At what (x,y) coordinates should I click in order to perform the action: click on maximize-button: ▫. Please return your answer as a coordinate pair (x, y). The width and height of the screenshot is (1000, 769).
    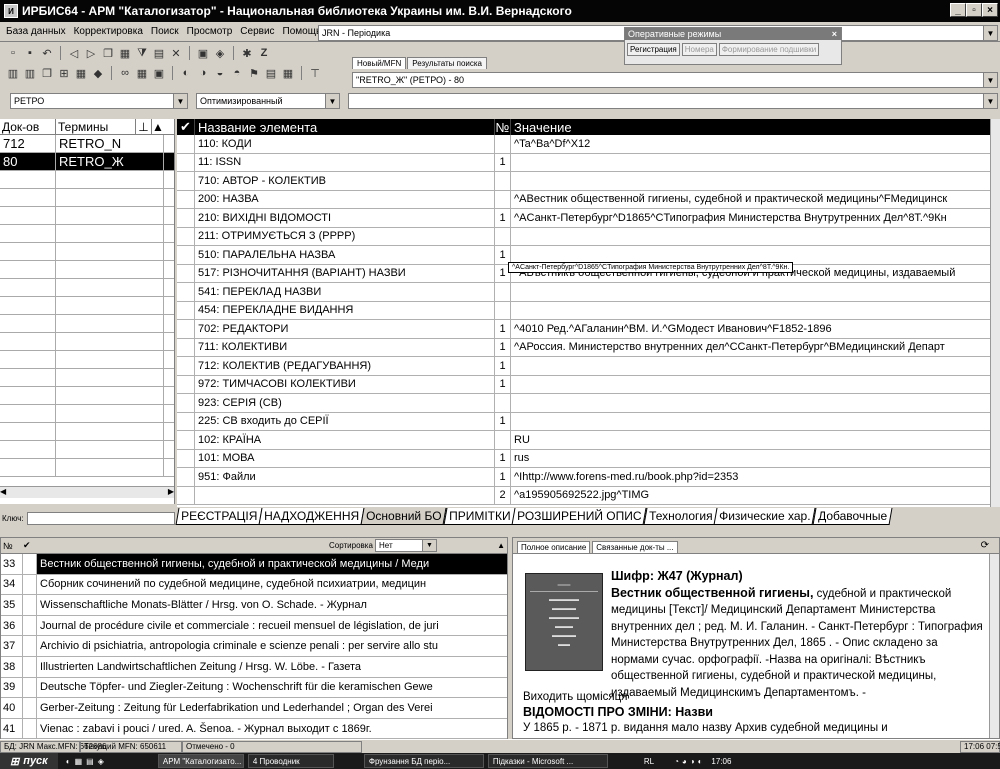
    Looking at the image, I should click on (974, 10).